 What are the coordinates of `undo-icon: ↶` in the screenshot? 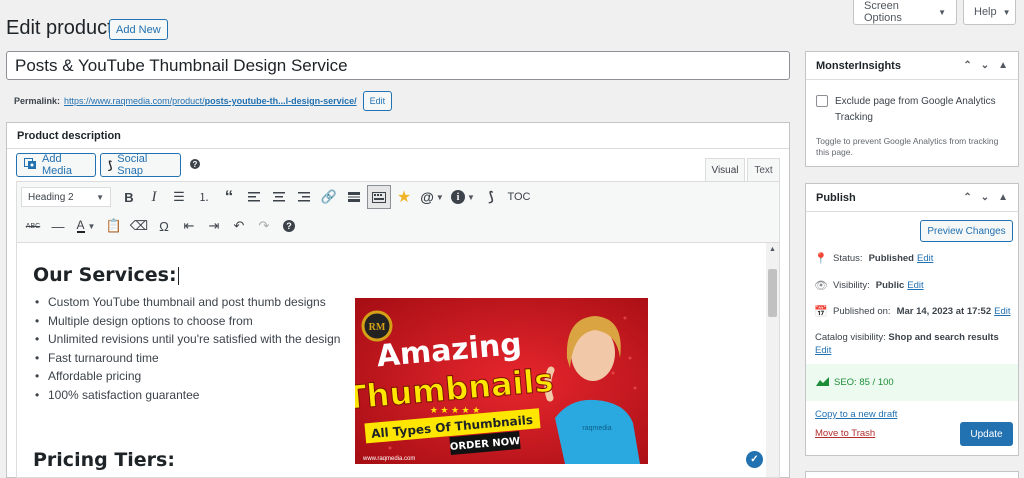 It's located at (239, 226).